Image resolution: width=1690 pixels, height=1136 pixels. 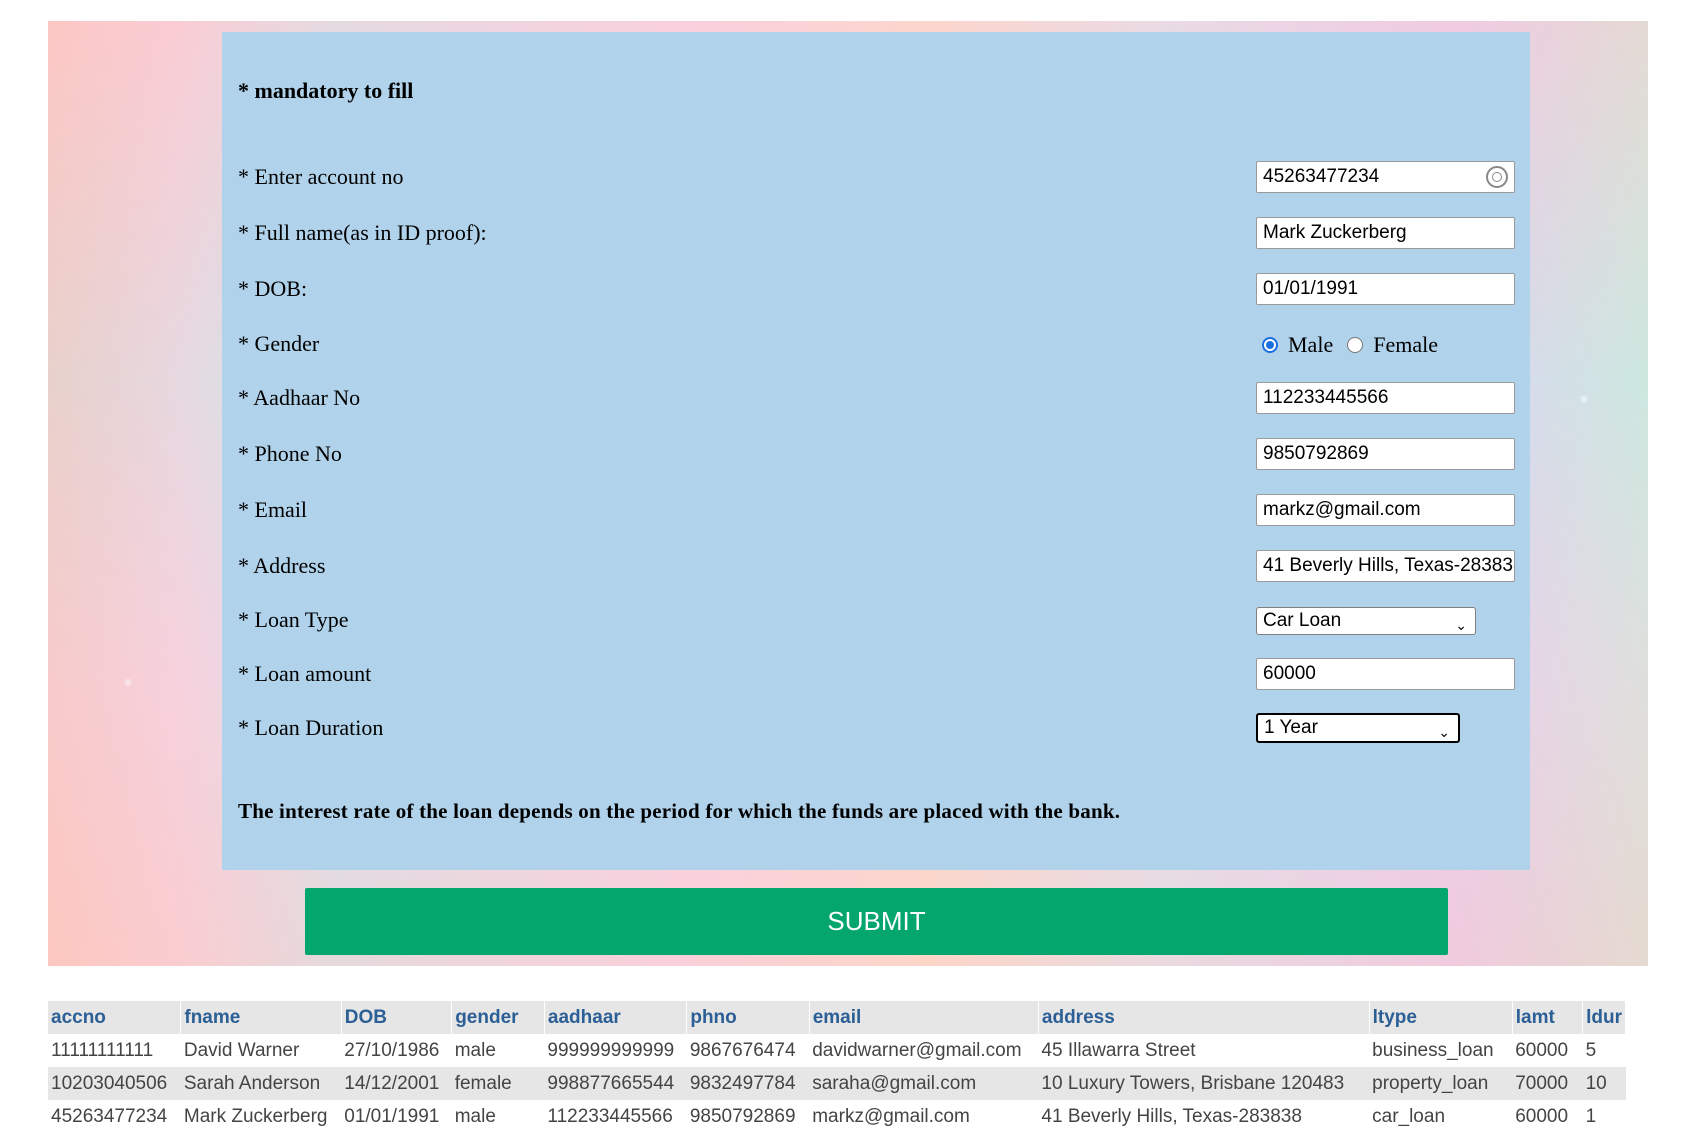 What do you see at coordinates (396, 1083) in the screenshot?
I see `cell-dob: 14/12/2001` at bounding box center [396, 1083].